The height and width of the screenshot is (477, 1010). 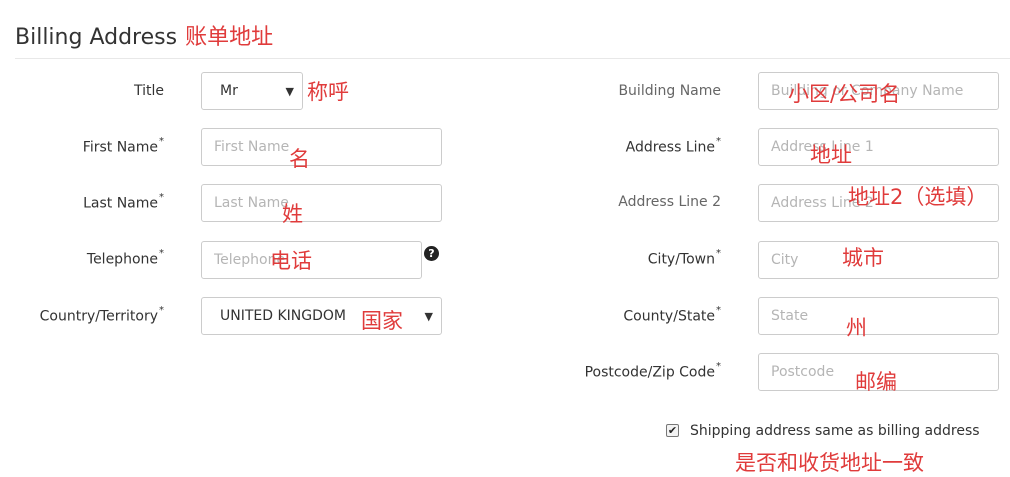 What do you see at coordinates (283, 316) in the screenshot?
I see `country-select-value: UNITED KINGDOM` at bounding box center [283, 316].